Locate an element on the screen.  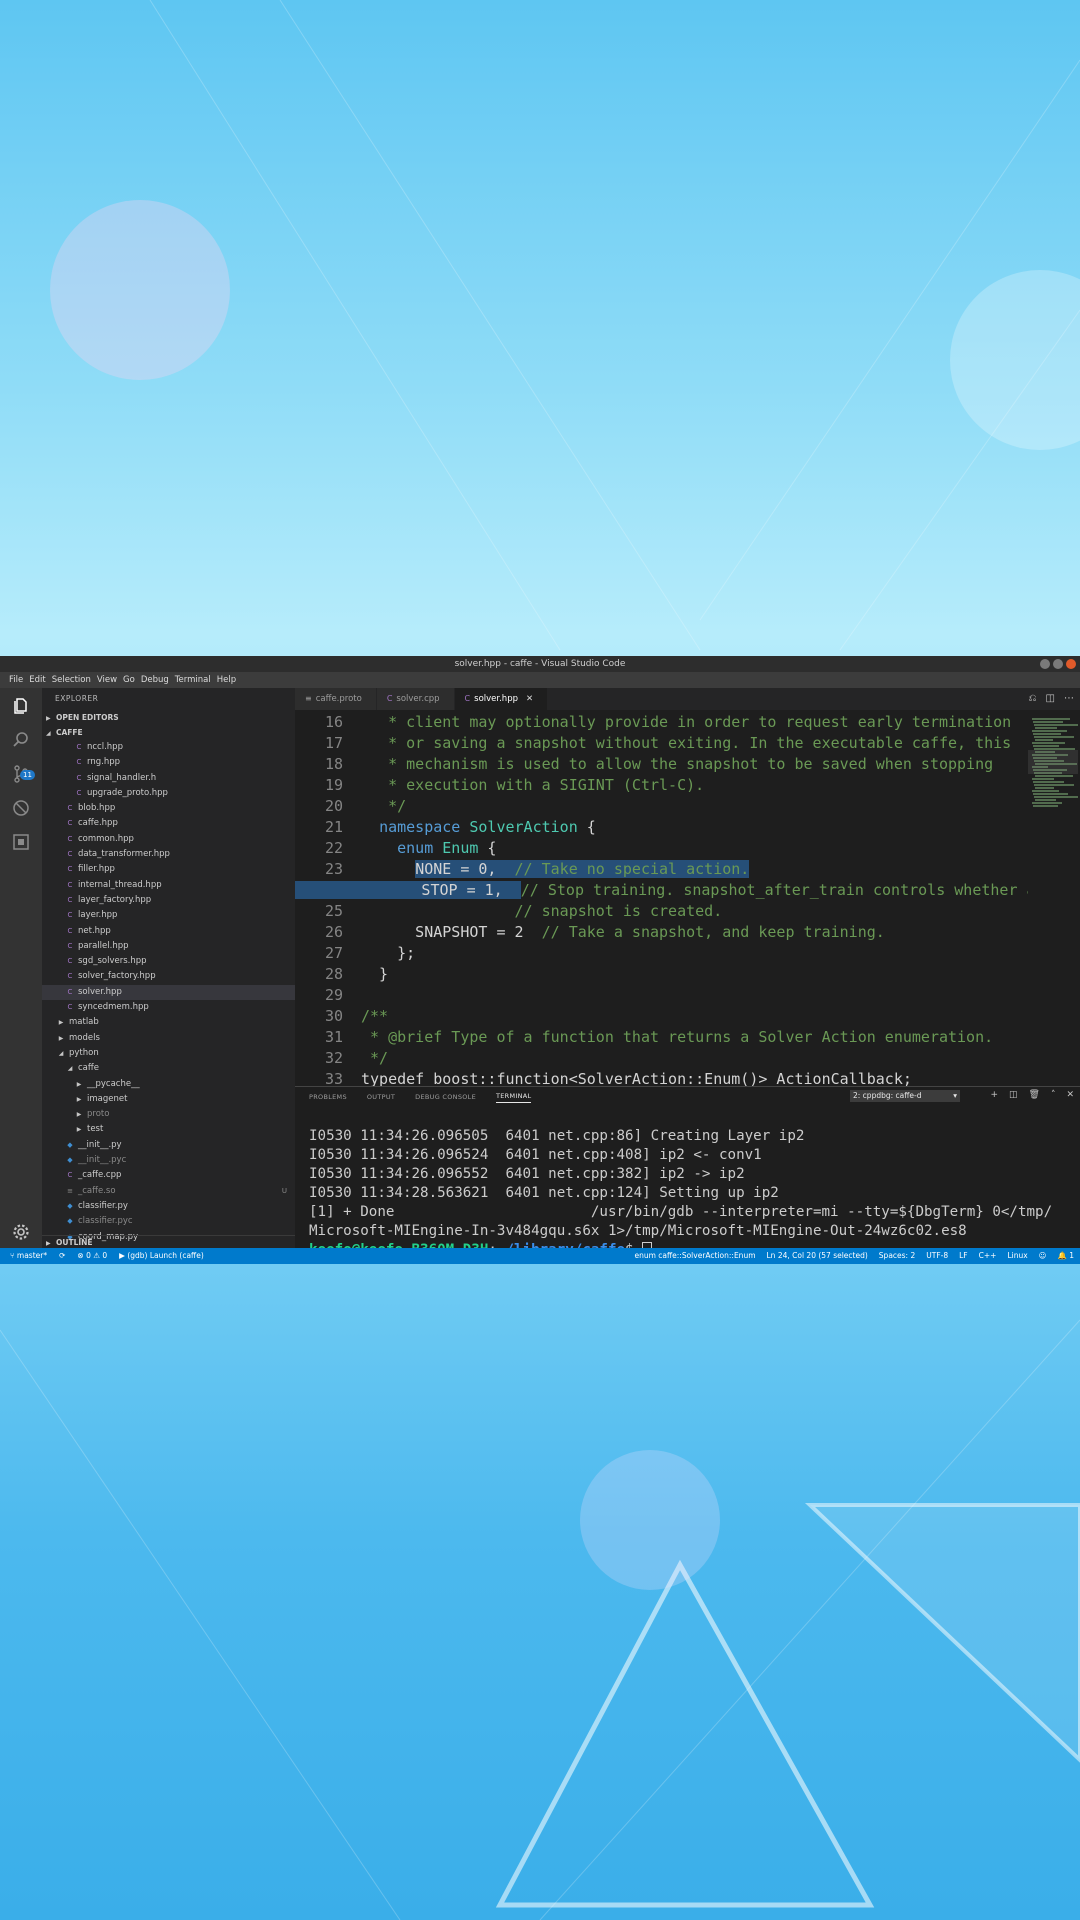
close-panel-icon: ✕ is located at coordinates (1070, 1095).